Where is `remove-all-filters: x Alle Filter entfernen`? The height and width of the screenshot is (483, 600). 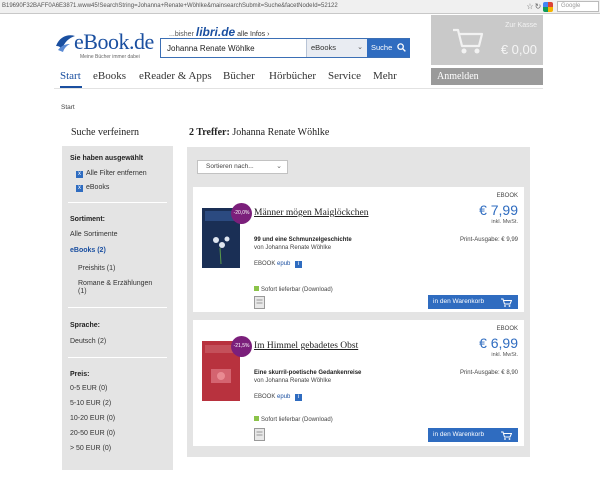
remove-all-filters: x Alle Filter entfernen is located at coordinates (111, 174).